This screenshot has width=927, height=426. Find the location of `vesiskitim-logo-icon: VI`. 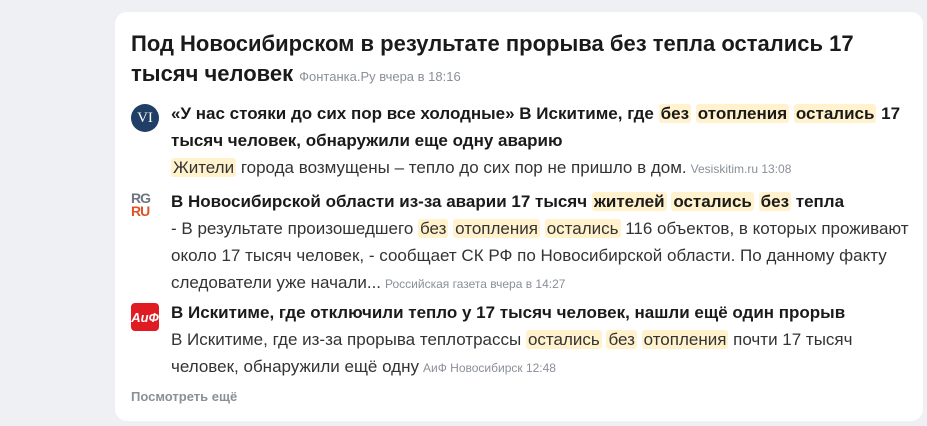

vesiskitim-logo-icon: VI is located at coordinates (145, 118).